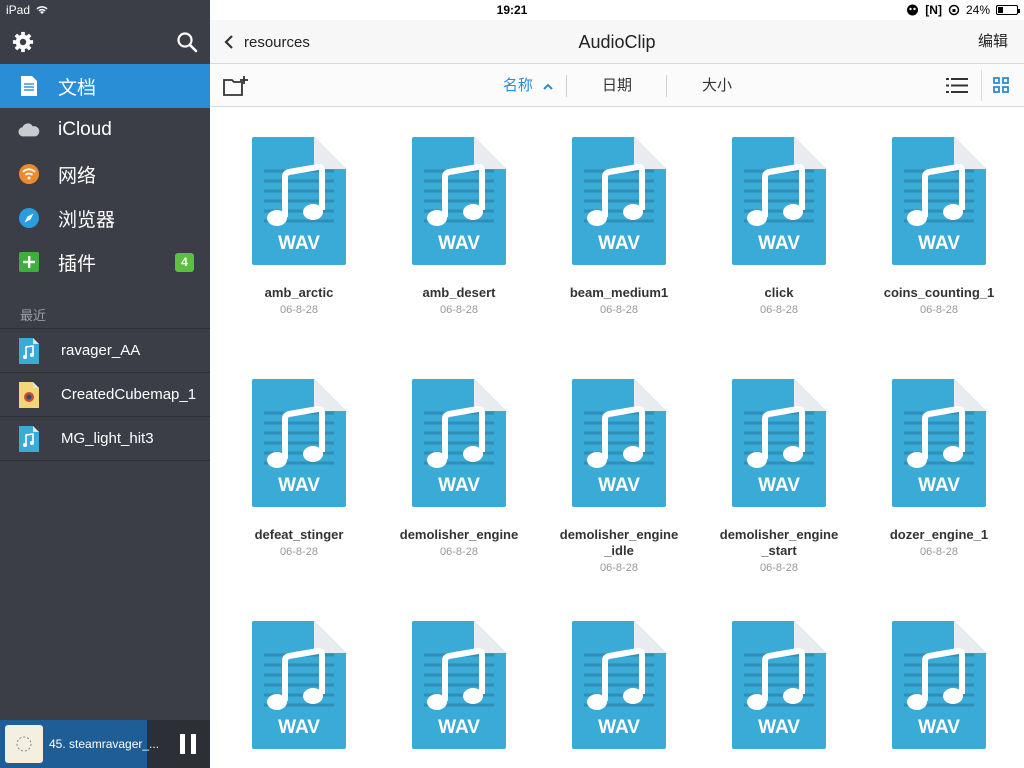 The height and width of the screenshot is (768, 1024). What do you see at coordinates (188, 744) in the screenshot?
I see `pause-button` at bounding box center [188, 744].